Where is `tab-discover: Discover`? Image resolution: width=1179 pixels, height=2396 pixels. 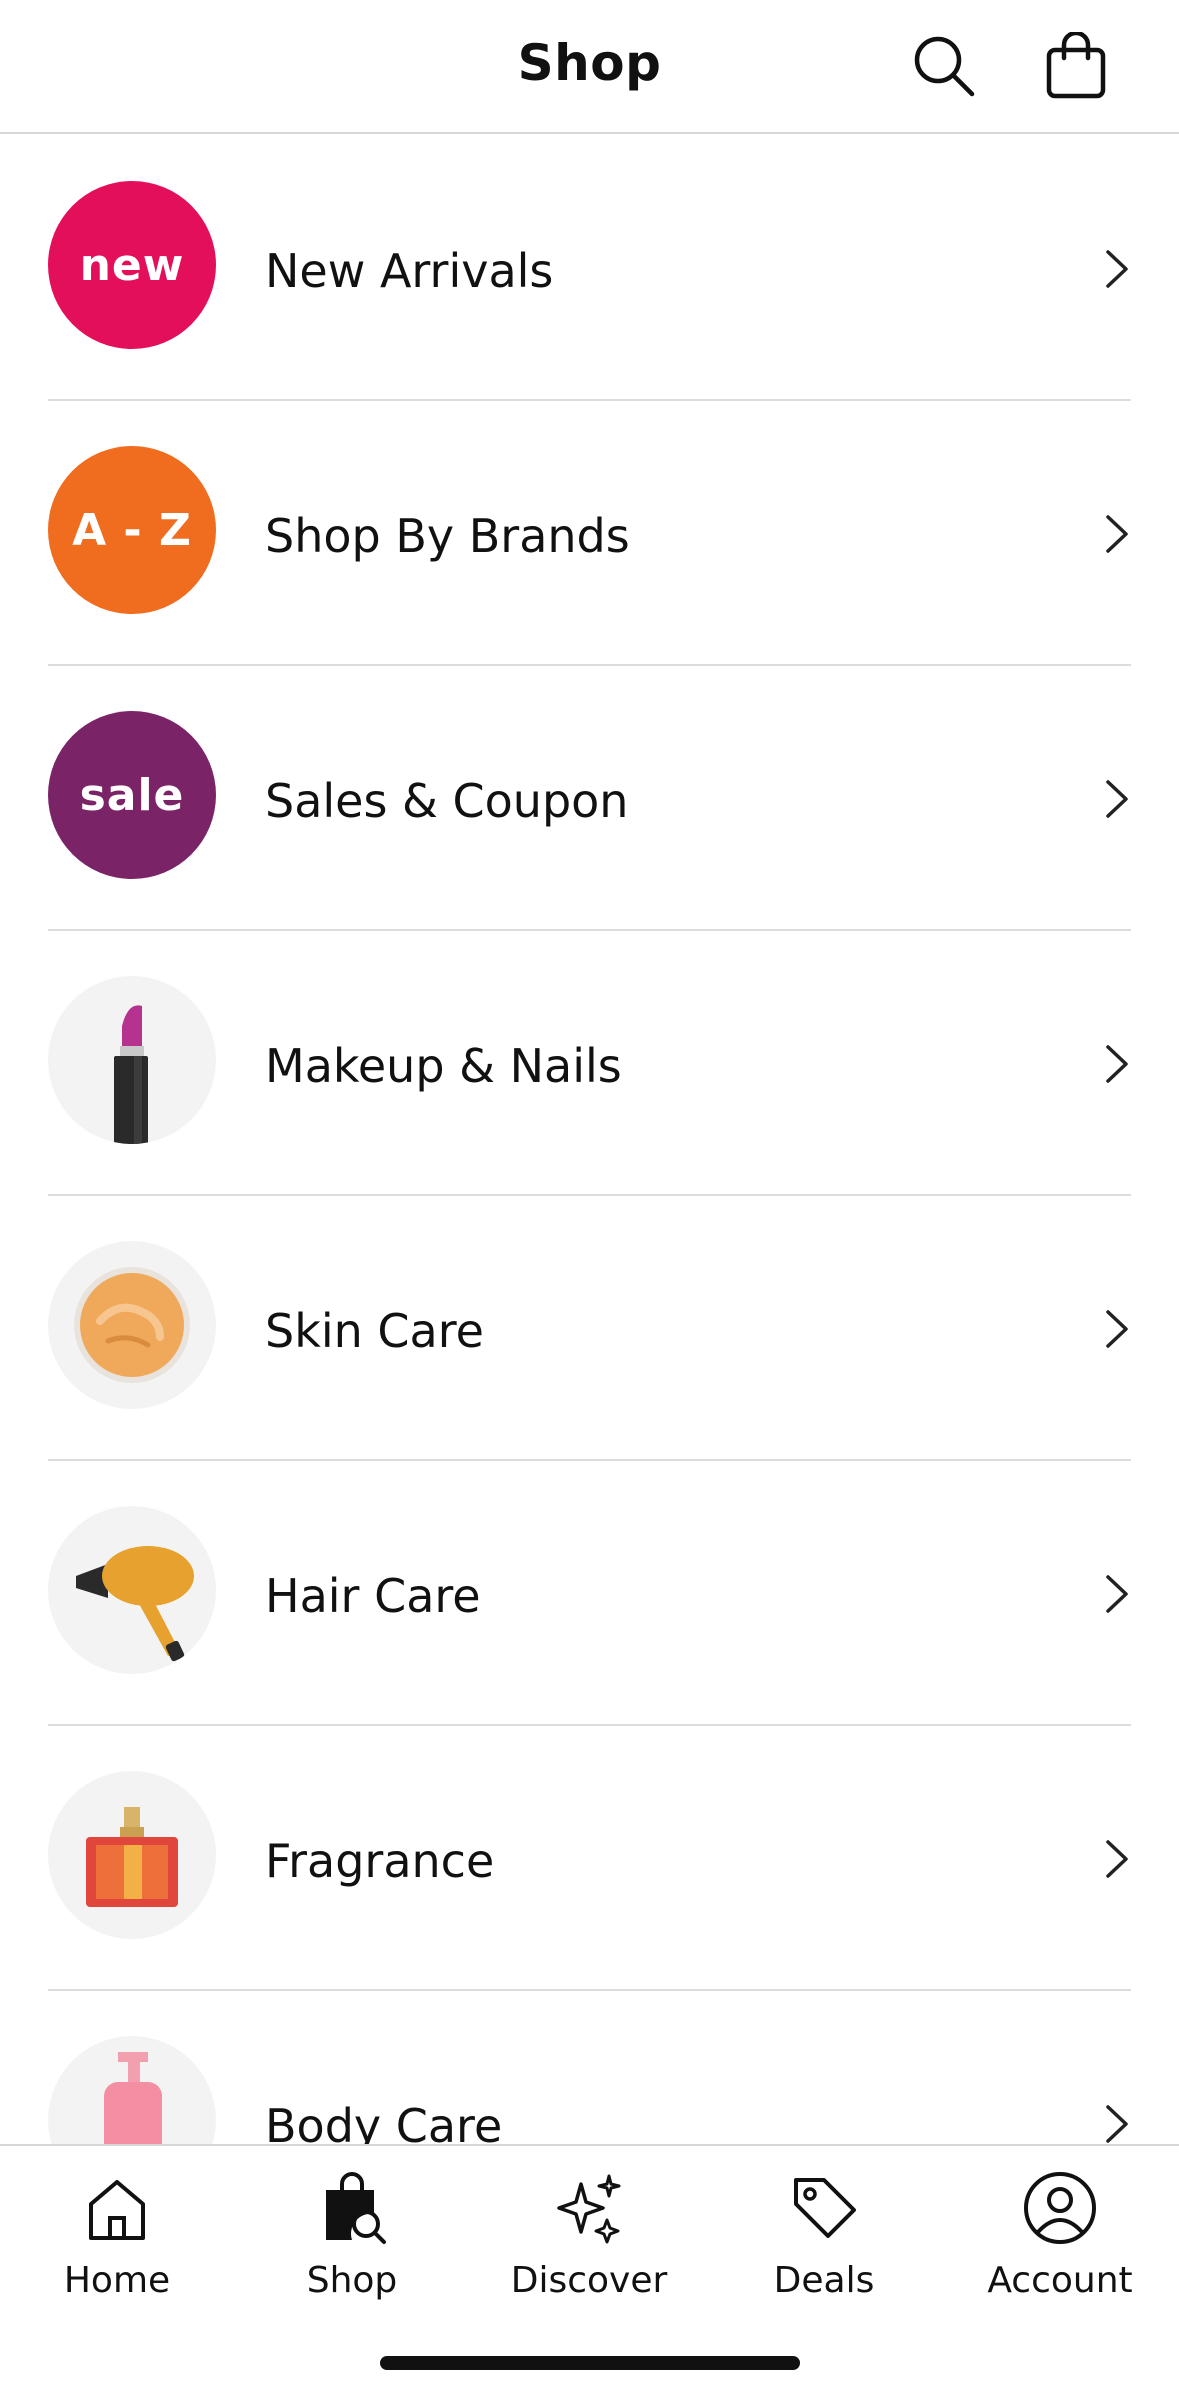
tab-discover: Discover is located at coordinates (589, 2243).